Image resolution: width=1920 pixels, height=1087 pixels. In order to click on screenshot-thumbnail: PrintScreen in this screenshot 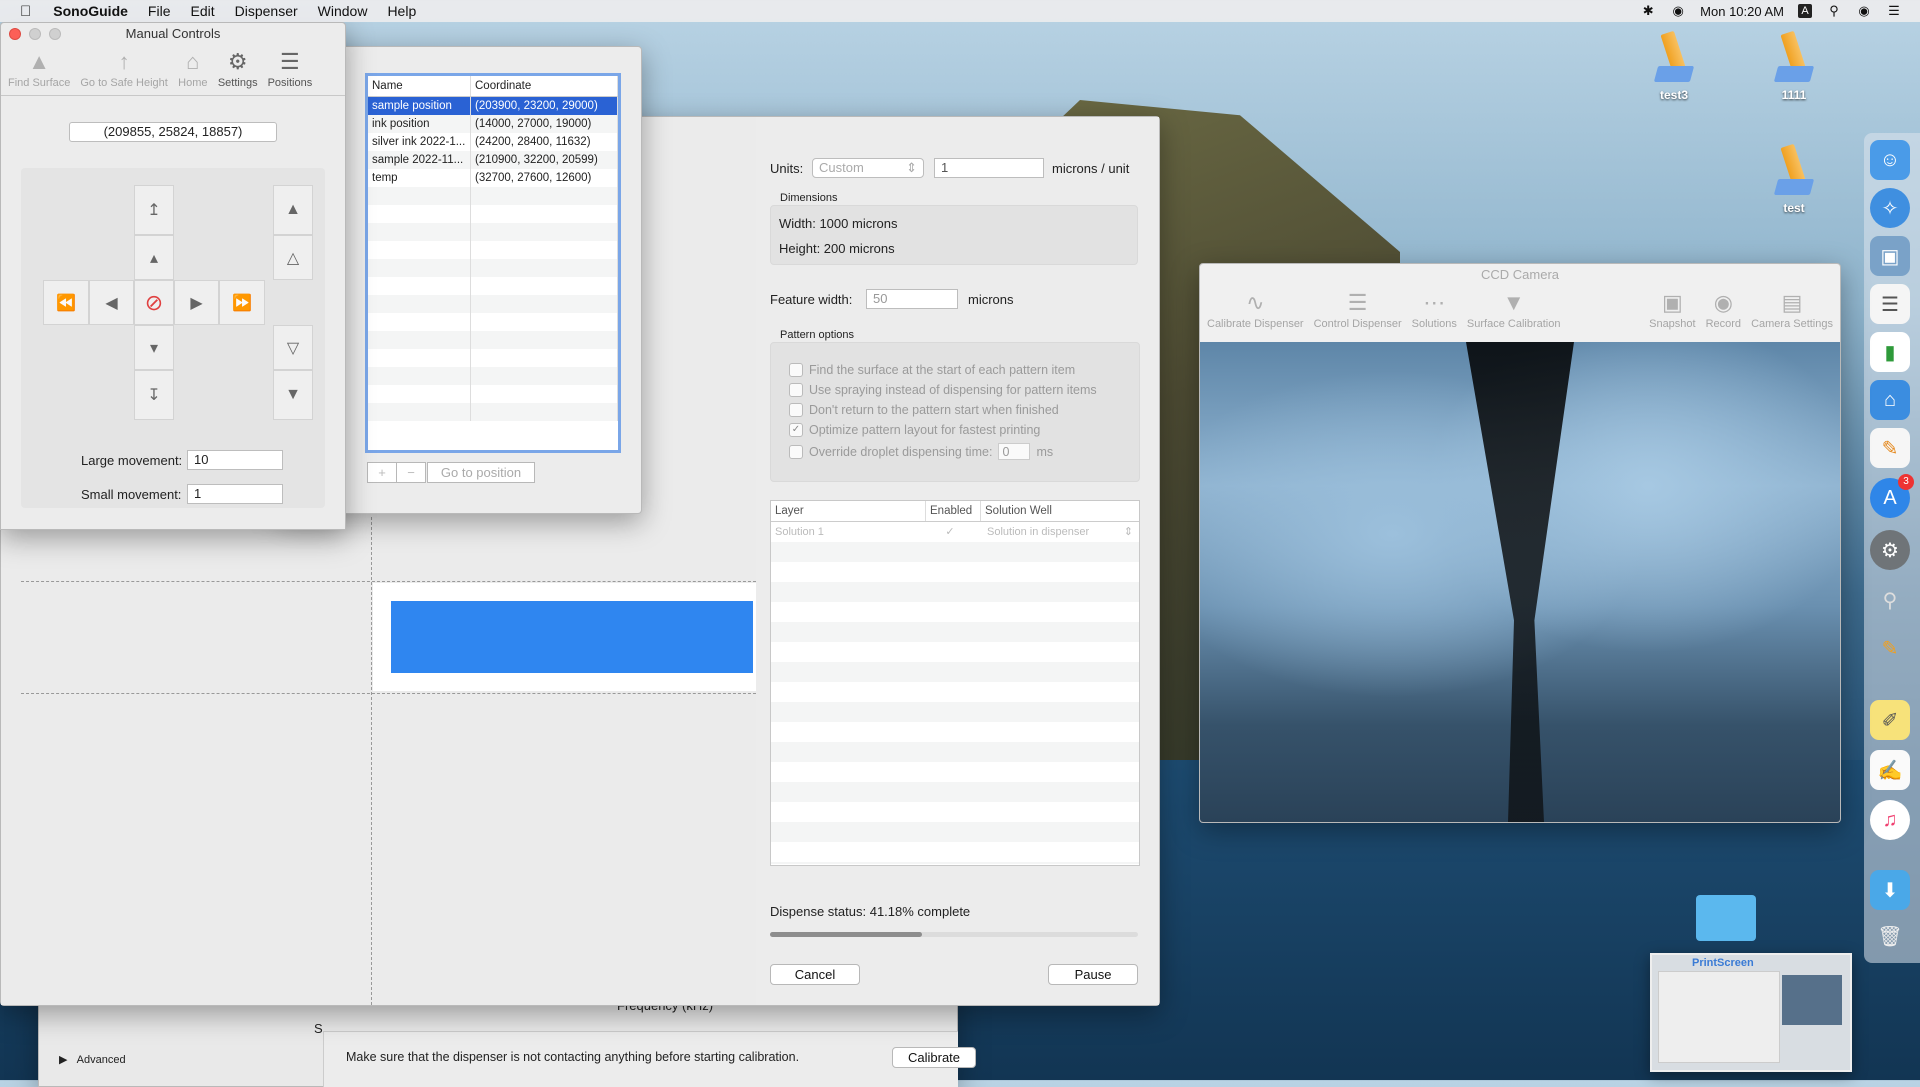, I will do `click(1751, 1012)`.